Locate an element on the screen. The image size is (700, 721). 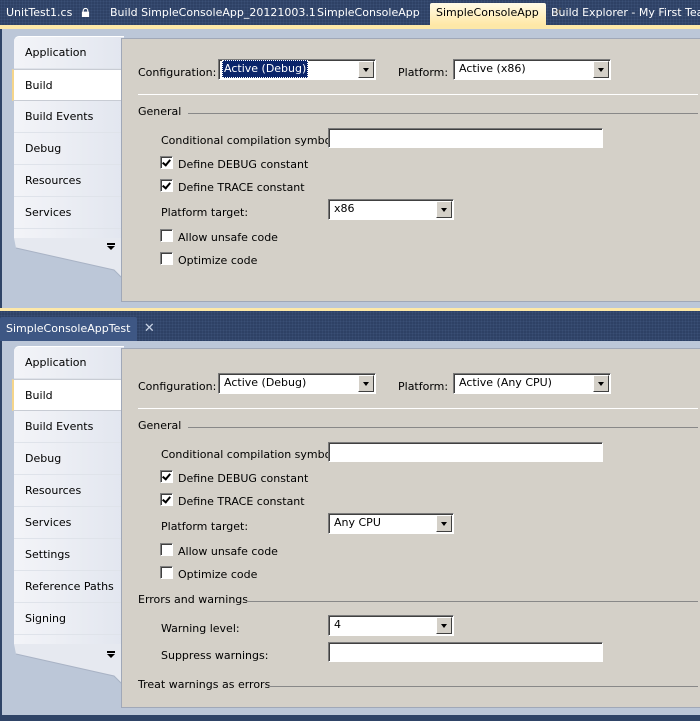
platform-target-value: Any CPU is located at coordinates (357, 522).